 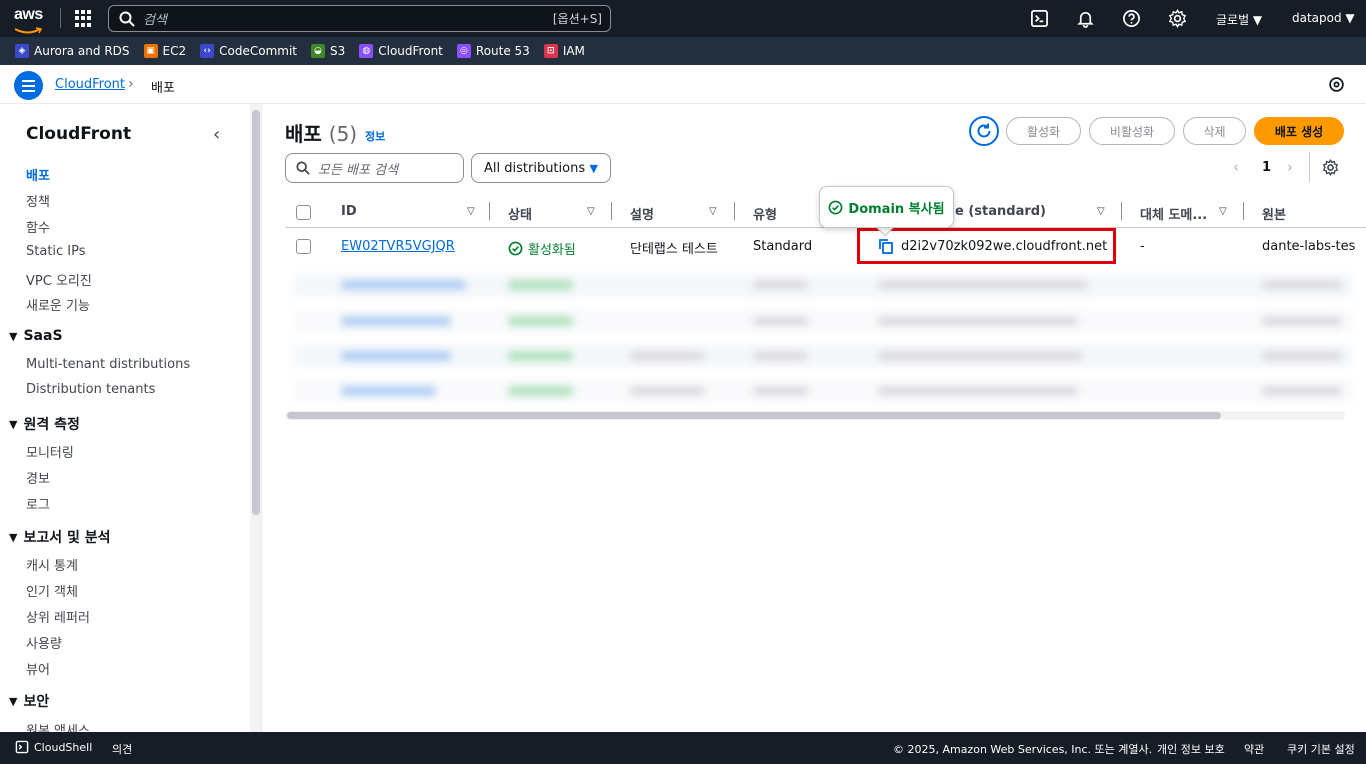 What do you see at coordinates (783, 246) in the screenshot?
I see `type-cell: Standard` at bounding box center [783, 246].